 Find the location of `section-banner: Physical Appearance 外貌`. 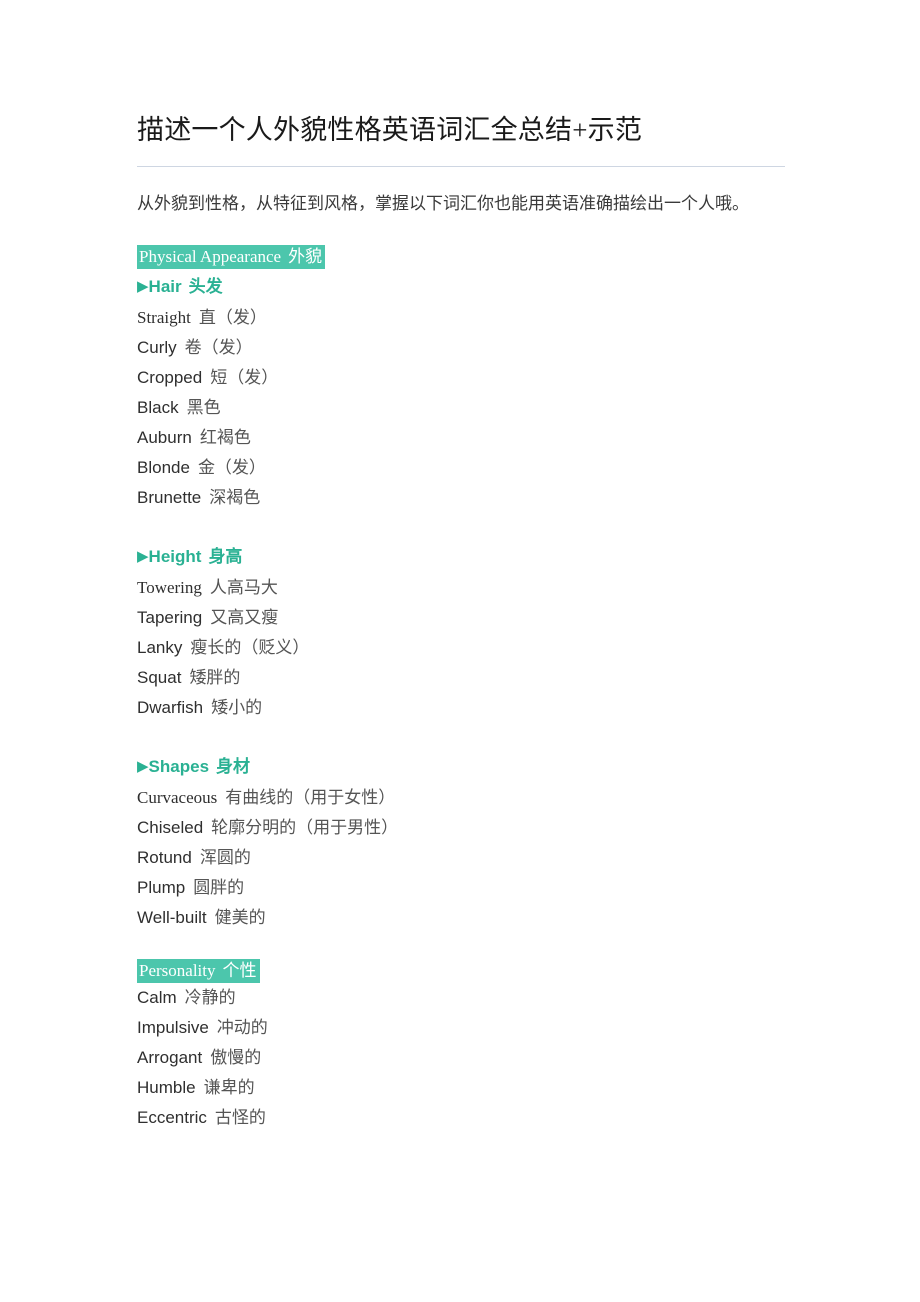

section-banner: Physical Appearance 外貌 is located at coordinates (231, 257).